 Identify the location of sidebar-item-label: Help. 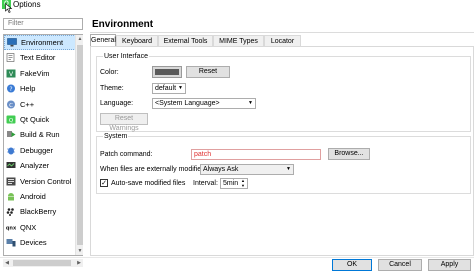
(28, 89).